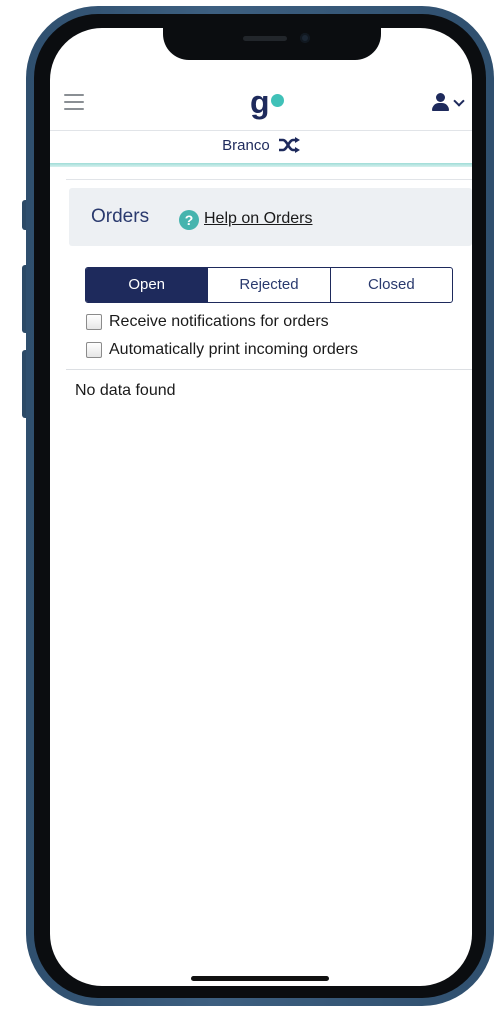 The height and width of the screenshot is (1010, 494). I want to click on app-logo: g, so click(267, 102).